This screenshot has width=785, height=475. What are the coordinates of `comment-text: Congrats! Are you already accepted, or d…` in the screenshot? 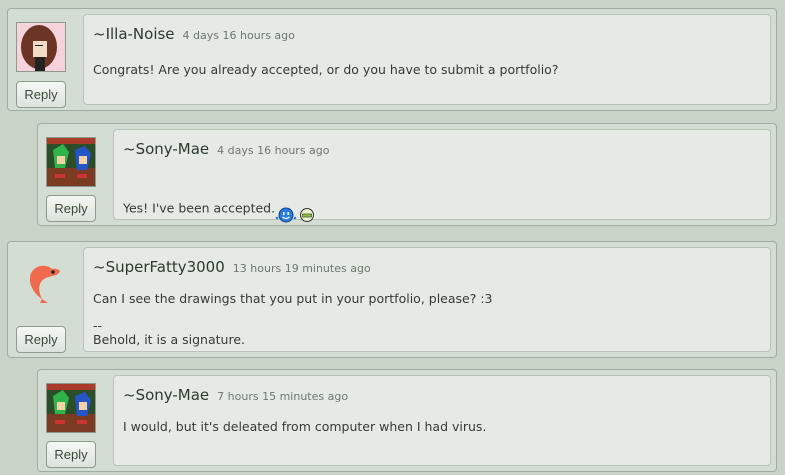 It's located at (326, 69).